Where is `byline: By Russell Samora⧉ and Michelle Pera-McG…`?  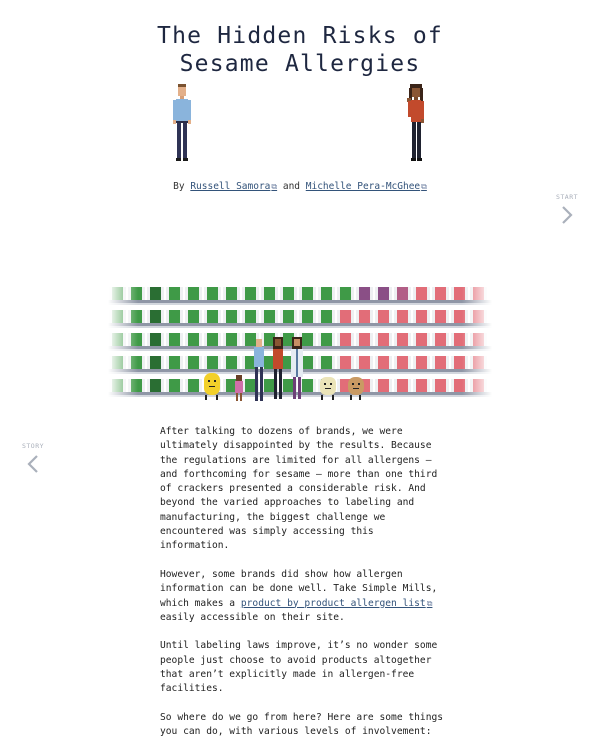
byline: By Russell Samora⧉ and Michelle Pera-McG… is located at coordinates (300, 186).